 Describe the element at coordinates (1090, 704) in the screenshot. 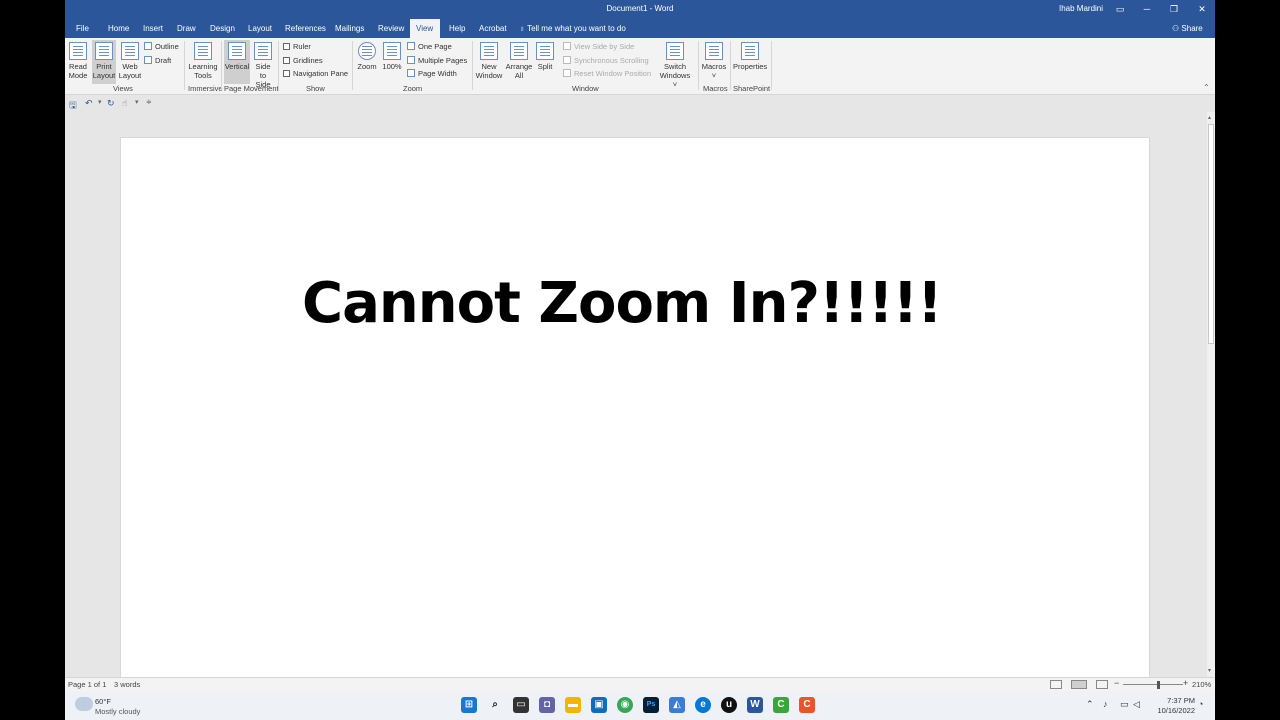

I see `chevron-up-icon: ⌃` at that location.